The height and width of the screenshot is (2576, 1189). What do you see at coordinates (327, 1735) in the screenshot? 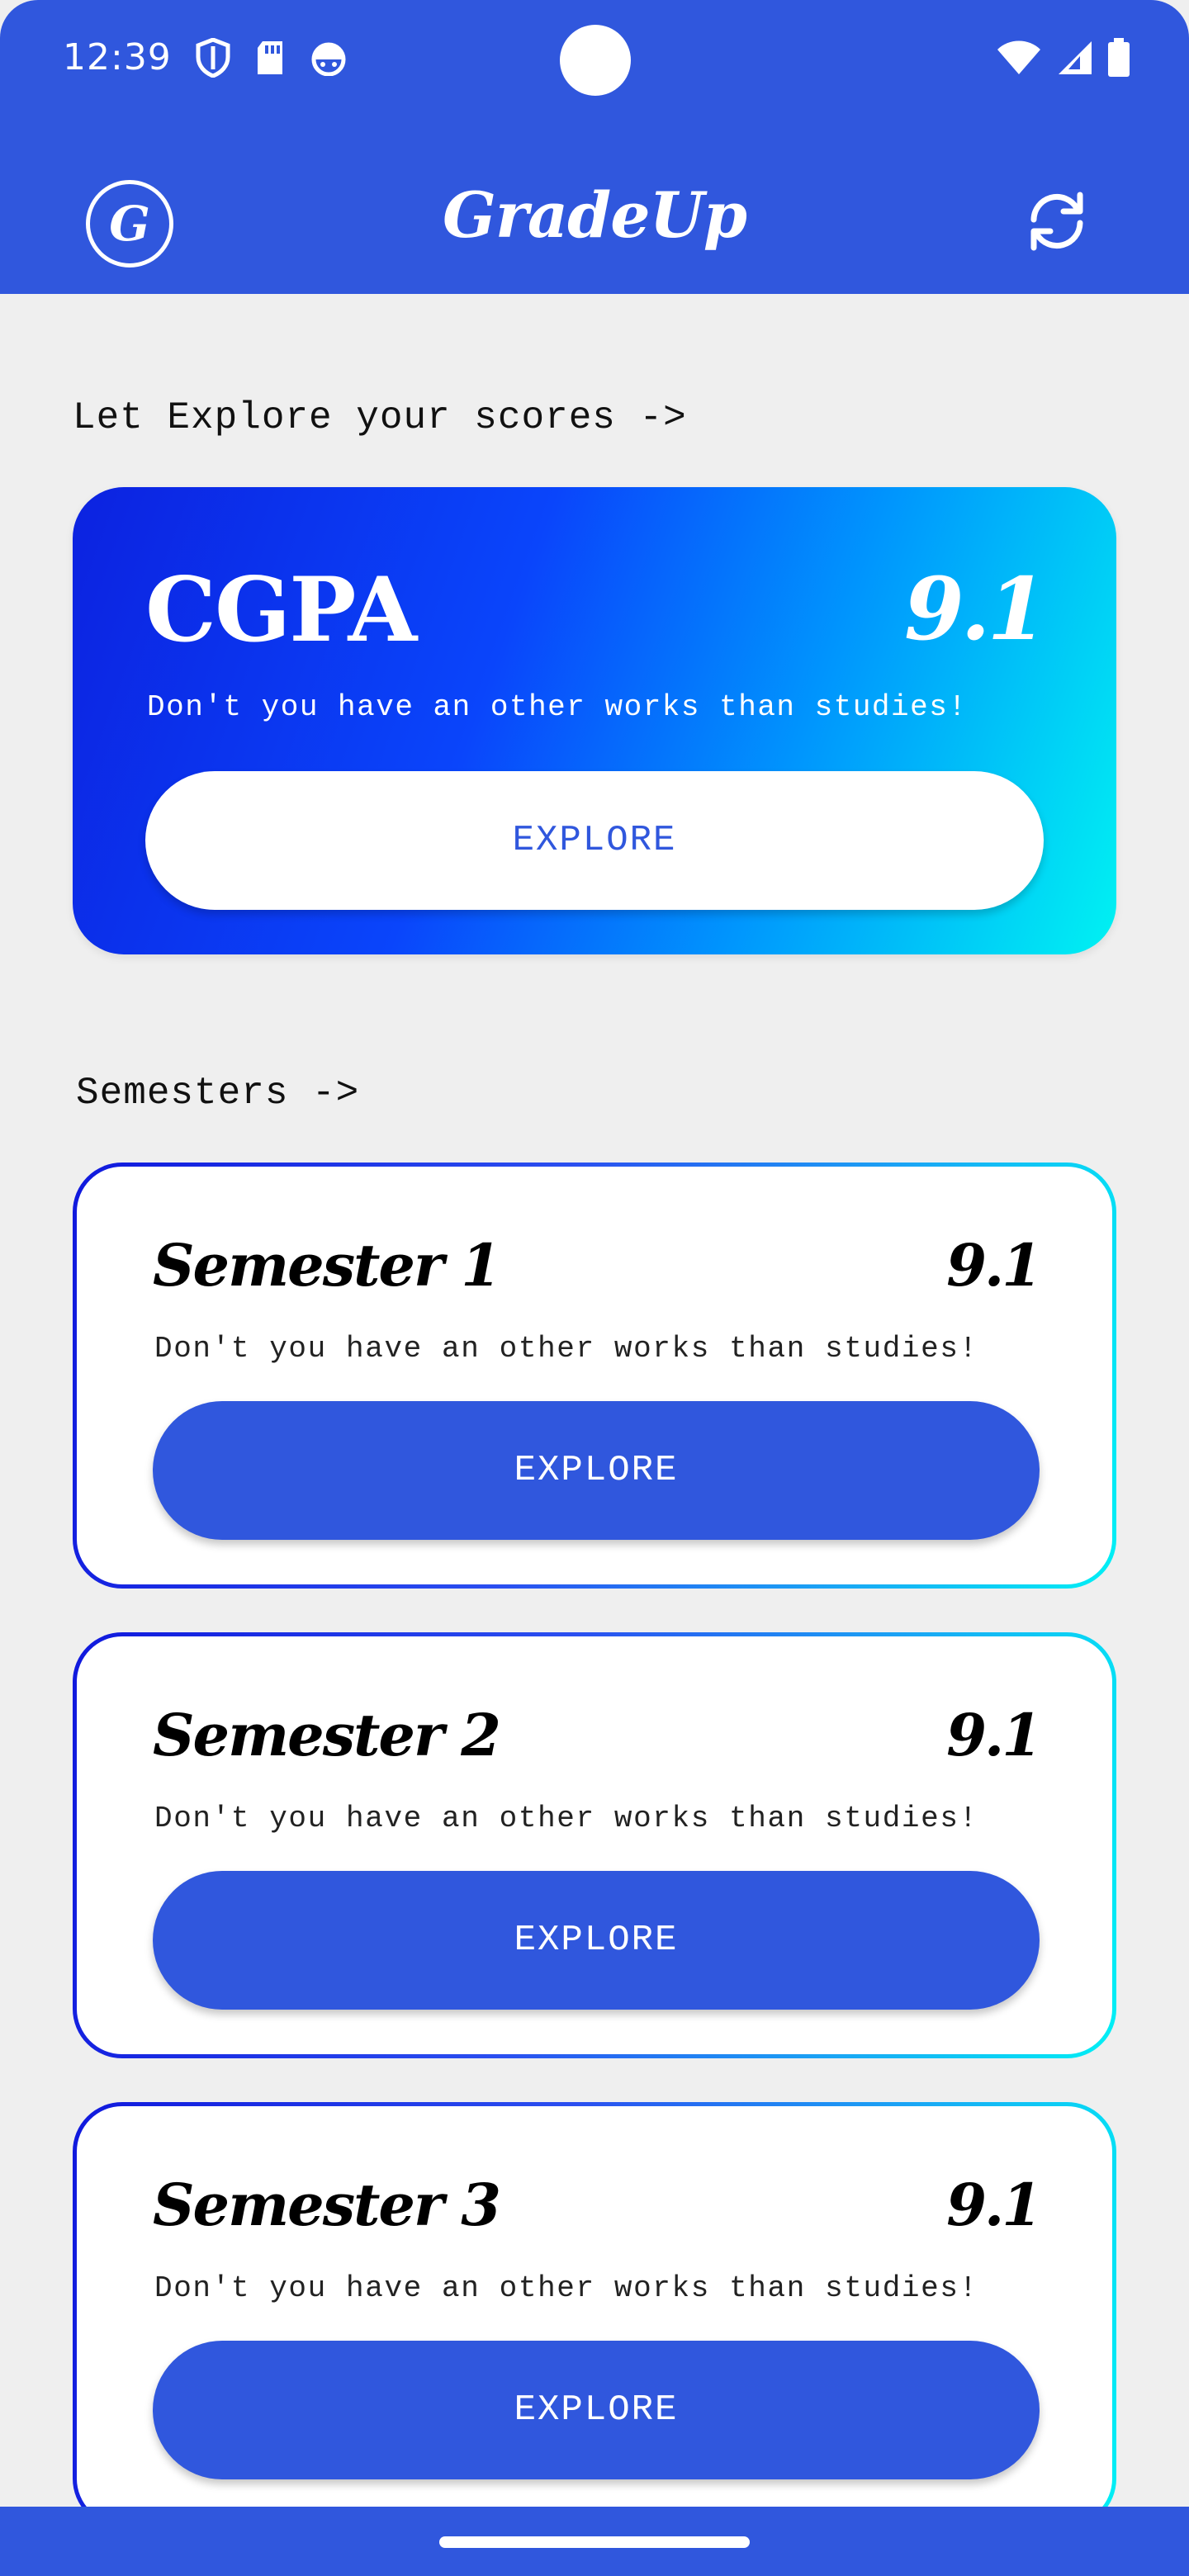
I see `semester-title: Semester 2` at bounding box center [327, 1735].